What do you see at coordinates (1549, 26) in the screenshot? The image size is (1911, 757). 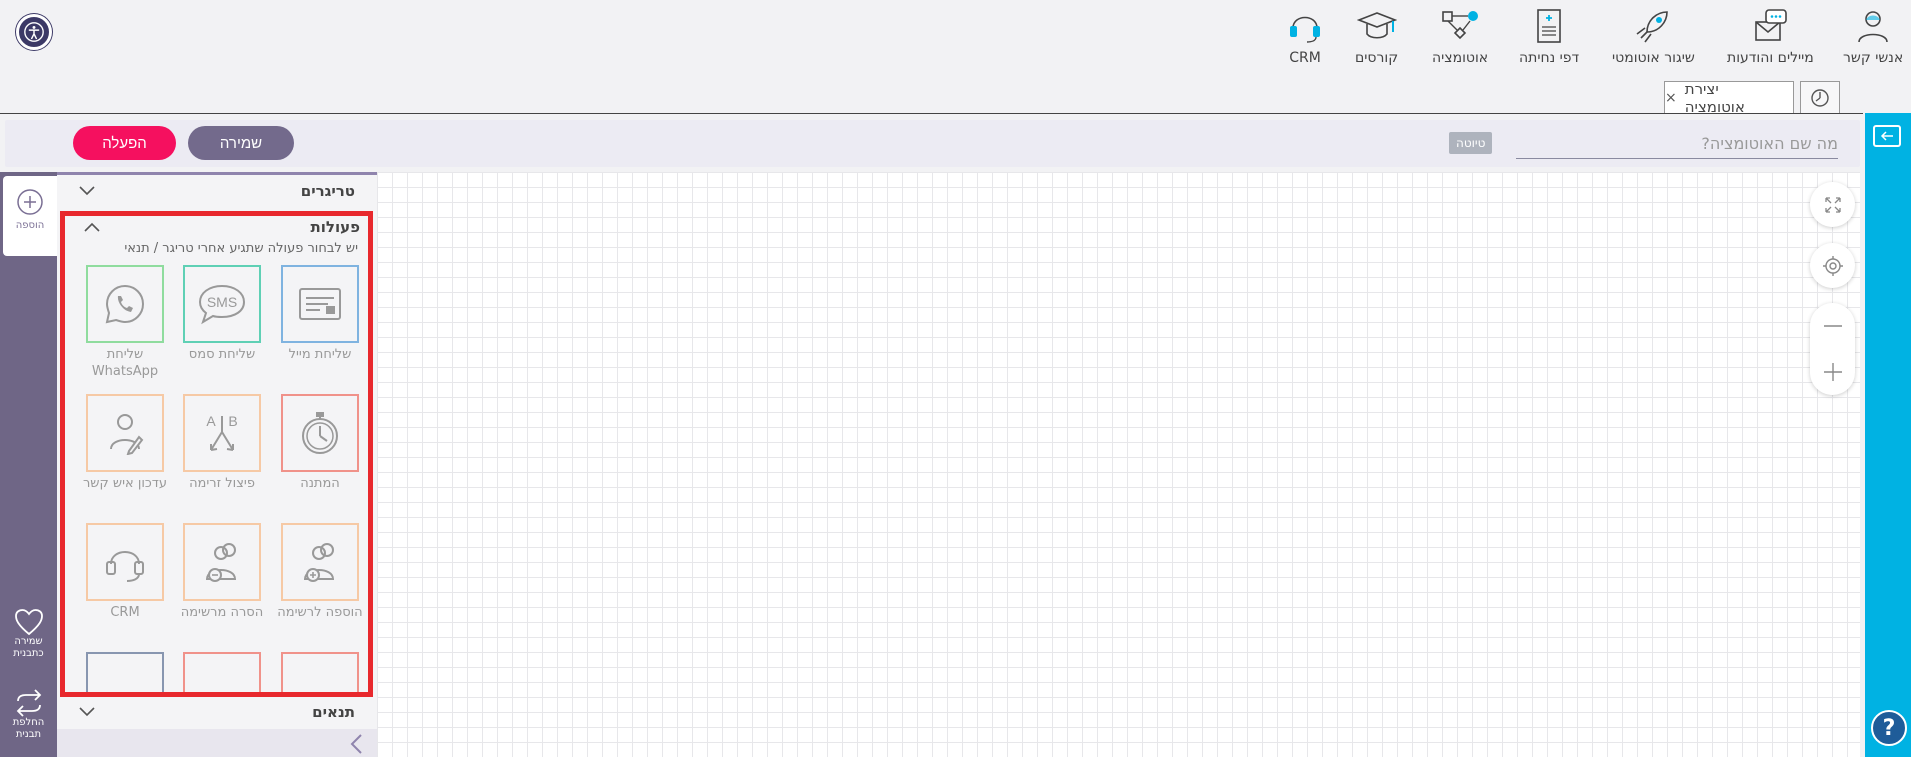 I see `landing-page-icon` at bounding box center [1549, 26].